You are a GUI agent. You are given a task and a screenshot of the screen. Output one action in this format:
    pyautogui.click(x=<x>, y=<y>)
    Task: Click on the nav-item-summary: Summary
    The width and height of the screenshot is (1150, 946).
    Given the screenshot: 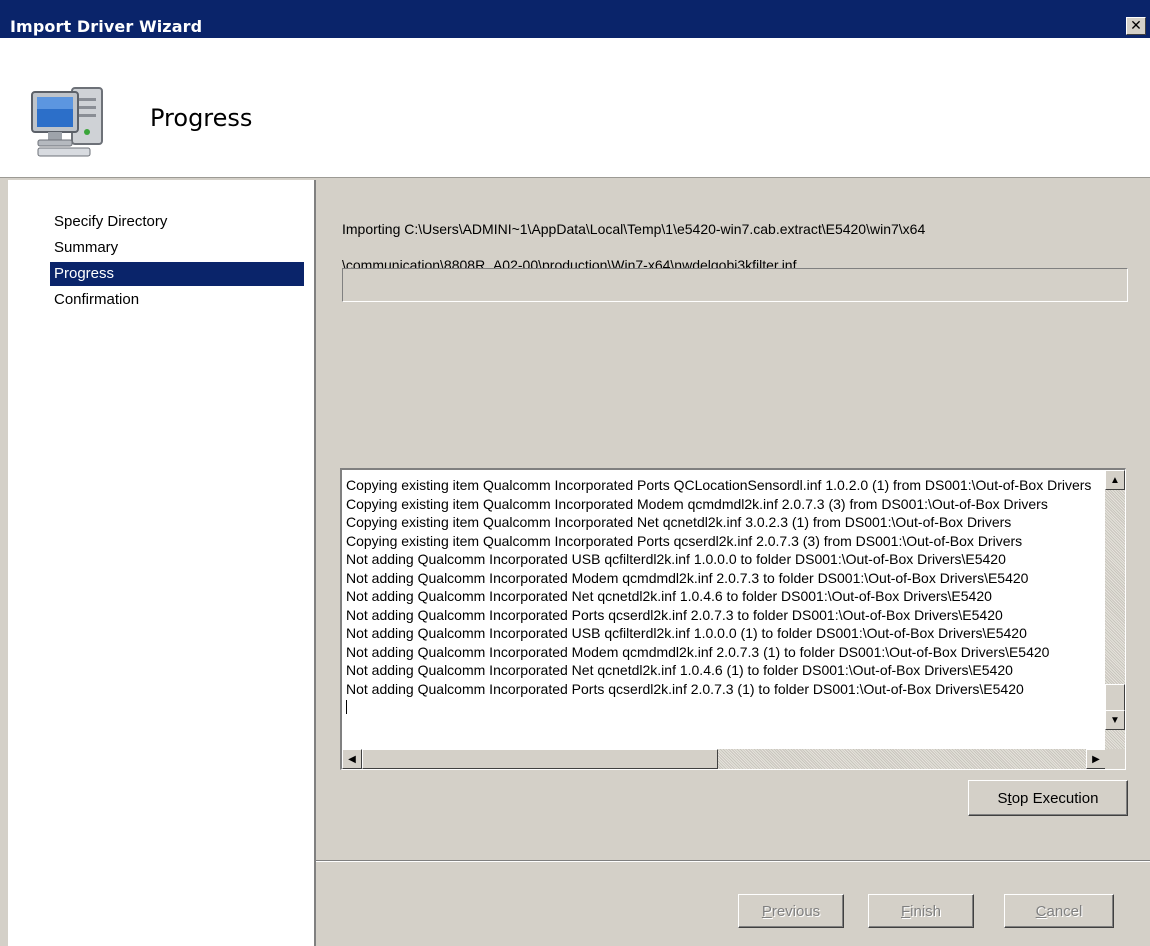 What is the action you would take?
    pyautogui.click(x=177, y=248)
    